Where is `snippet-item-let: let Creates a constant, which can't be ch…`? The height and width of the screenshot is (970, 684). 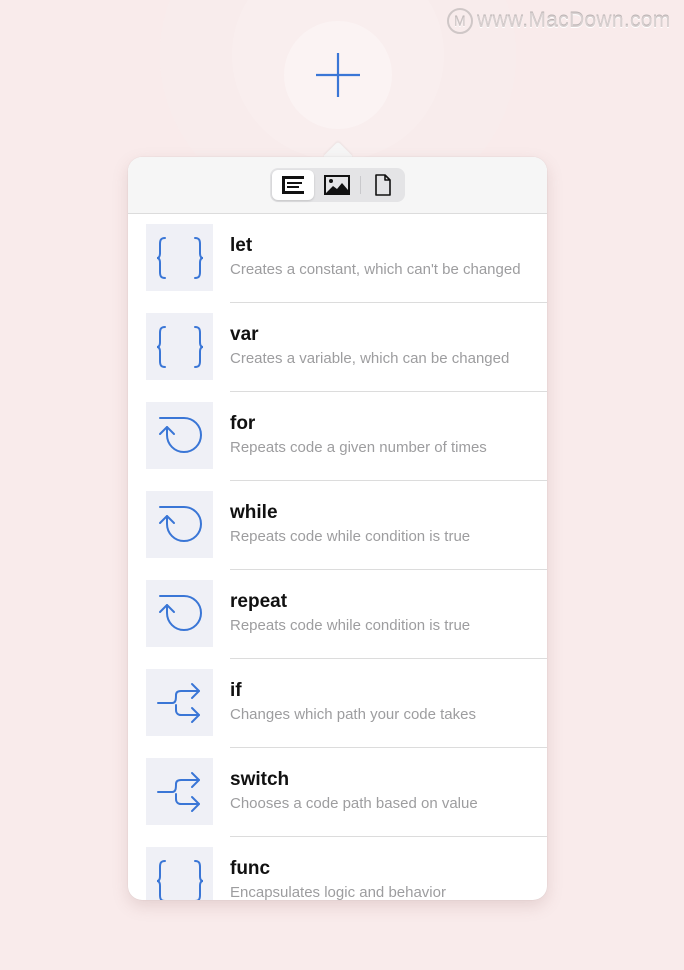
snippet-item-let: let Creates a constant, which can't be ch… is located at coordinates (337, 258).